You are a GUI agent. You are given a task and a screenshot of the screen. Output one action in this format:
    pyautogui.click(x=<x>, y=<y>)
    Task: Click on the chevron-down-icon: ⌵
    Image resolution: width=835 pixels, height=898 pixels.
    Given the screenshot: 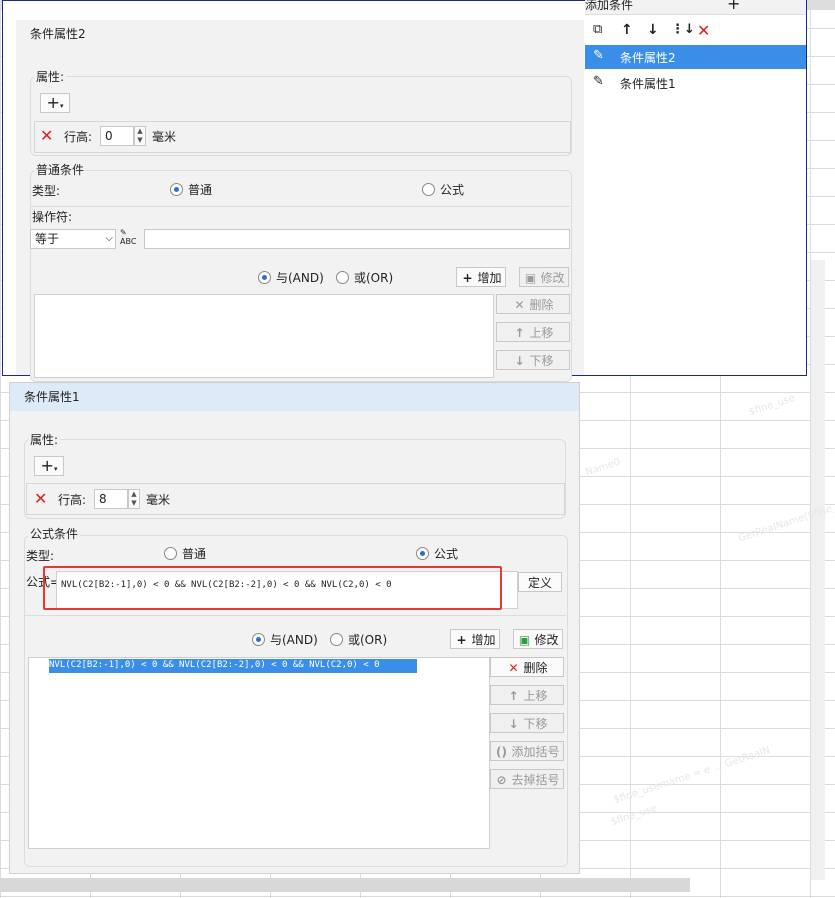 What is the action you would take?
    pyautogui.click(x=109, y=238)
    